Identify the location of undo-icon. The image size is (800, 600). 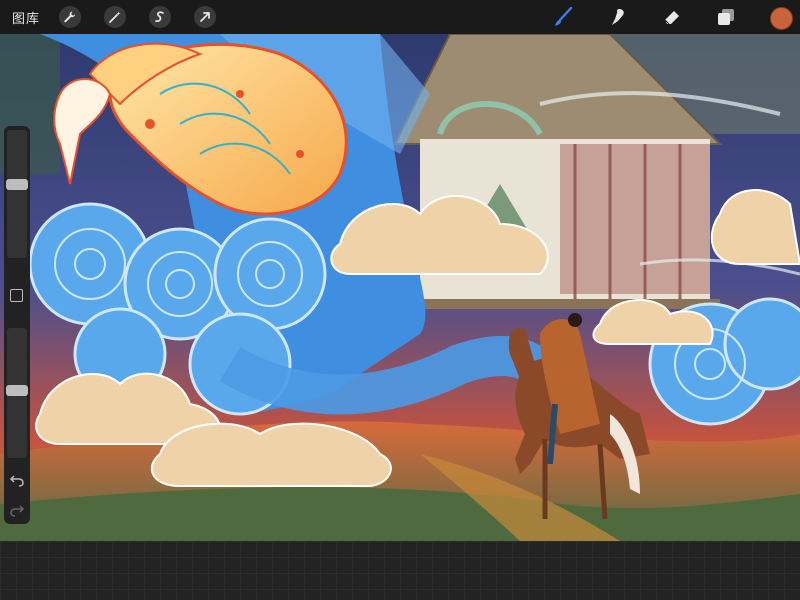
(17, 479).